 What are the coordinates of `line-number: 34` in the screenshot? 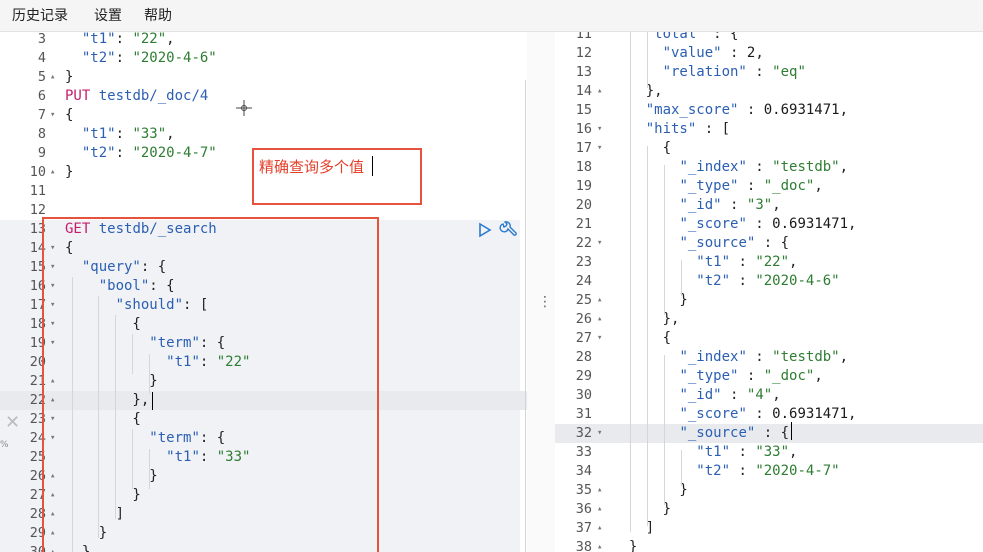 It's located at (583, 471).